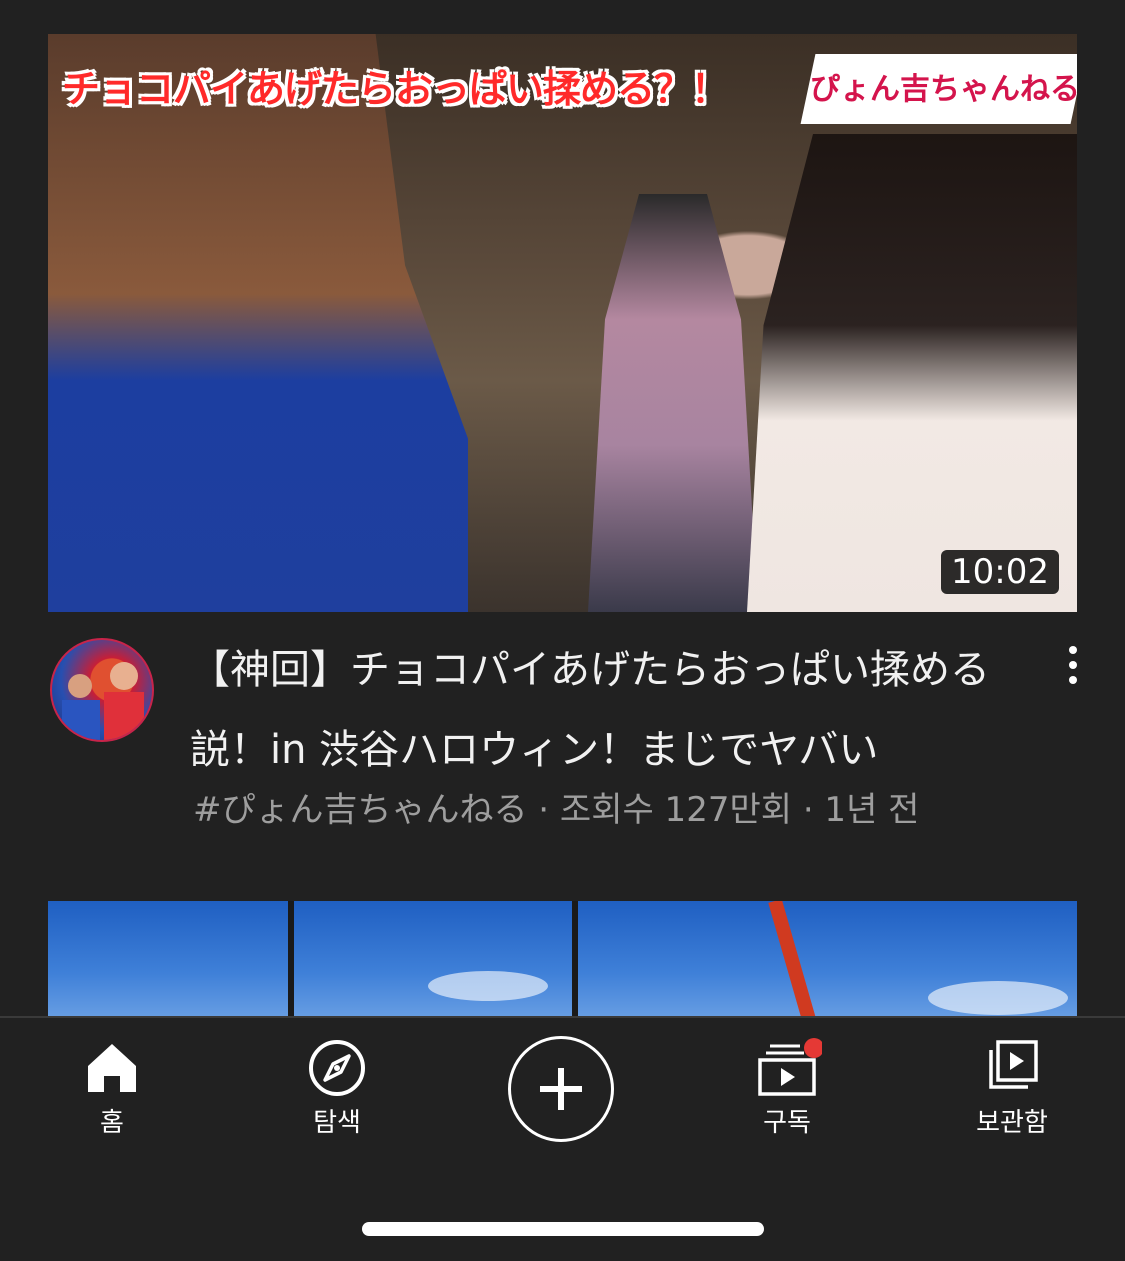 This screenshot has height=1261, width=1125. I want to click on thumbnail-crane, so click(794, 961).